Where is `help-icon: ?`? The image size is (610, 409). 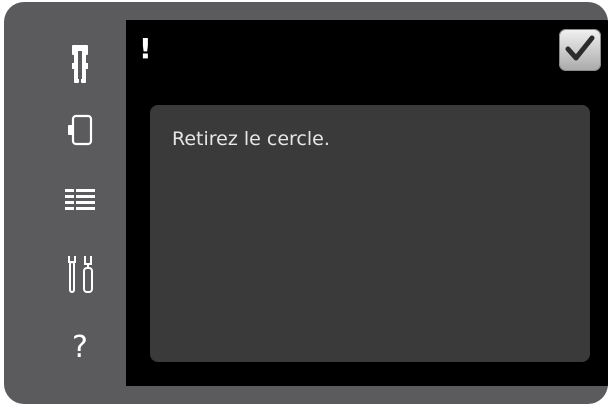
help-icon: ? is located at coordinates (80, 347).